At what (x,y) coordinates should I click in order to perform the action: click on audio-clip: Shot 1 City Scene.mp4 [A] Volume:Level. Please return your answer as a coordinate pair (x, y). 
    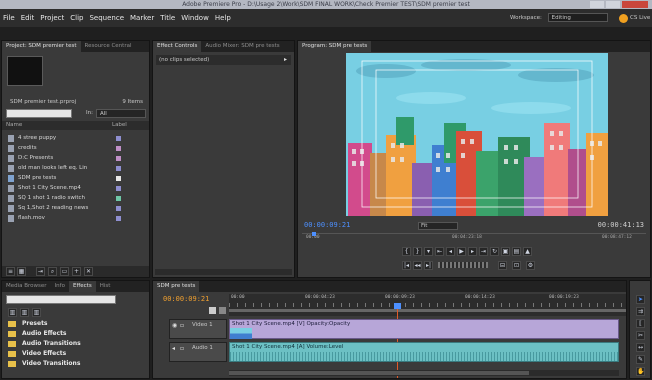
    Looking at the image, I should click on (424, 352).